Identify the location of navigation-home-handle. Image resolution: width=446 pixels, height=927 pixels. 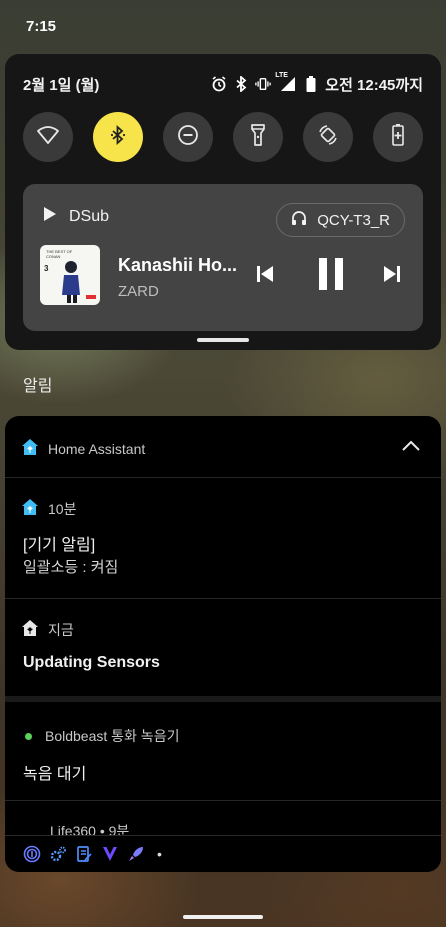
(223, 917).